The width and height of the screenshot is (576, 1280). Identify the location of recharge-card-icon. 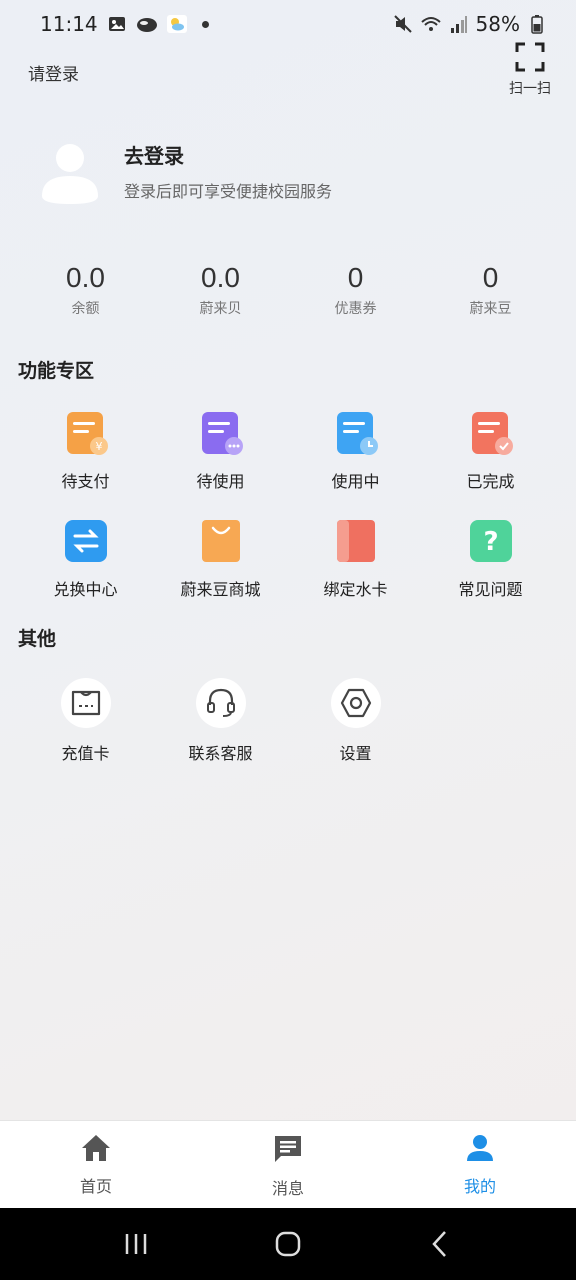
(85, 703).